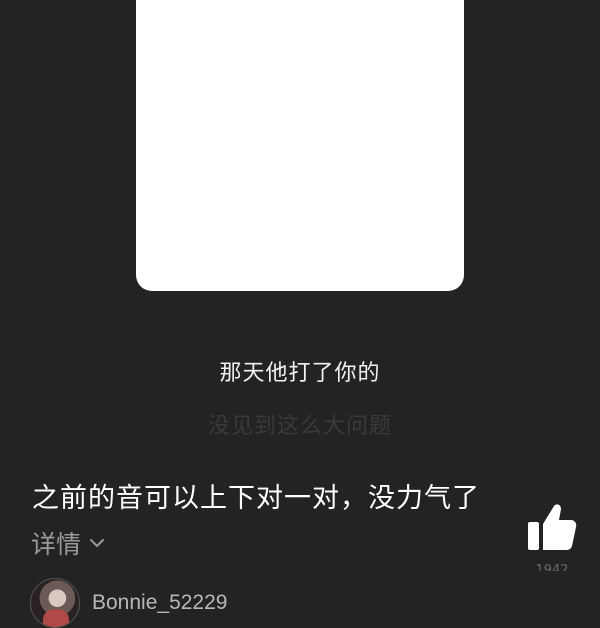 Image resolution: width=600 pixels, height=628 pixels. Describe the element at coordinates (552, 527) in the screenshot. I see `thumbs-up-icon` at that location.